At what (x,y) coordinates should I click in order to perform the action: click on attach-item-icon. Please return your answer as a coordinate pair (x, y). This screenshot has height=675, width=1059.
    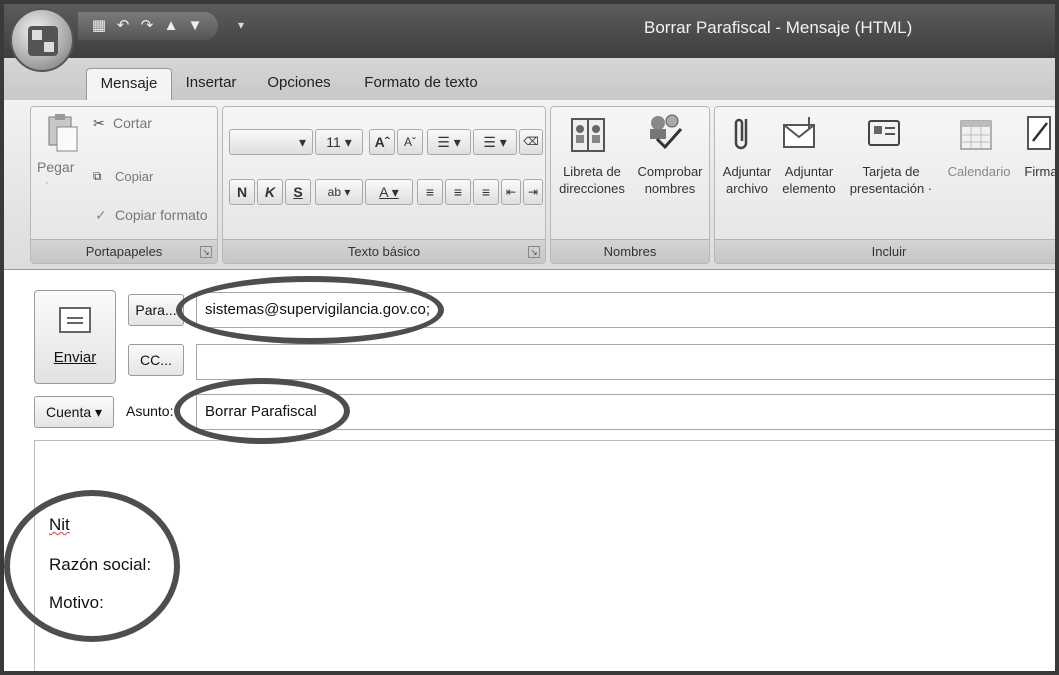
    Looking at the image, I should click on (799, 132).